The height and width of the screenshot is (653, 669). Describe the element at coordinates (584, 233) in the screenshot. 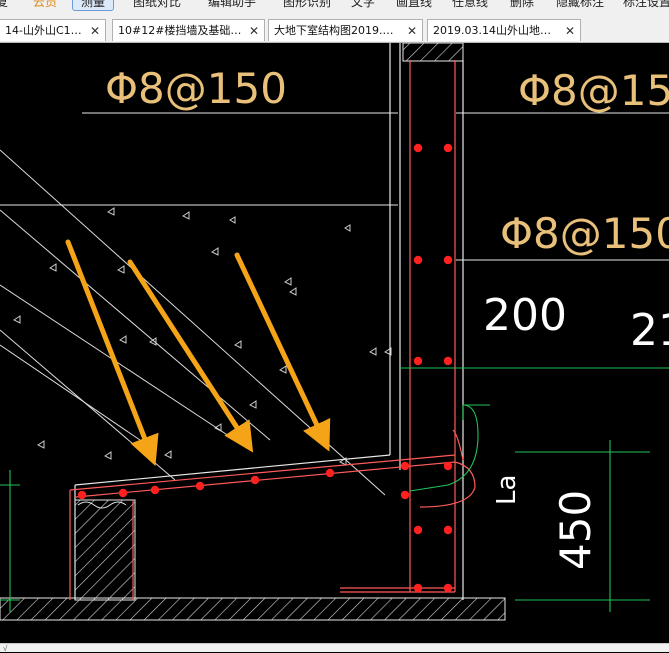

I see `rebar-label-middle-right: Φ8@150` at that location.